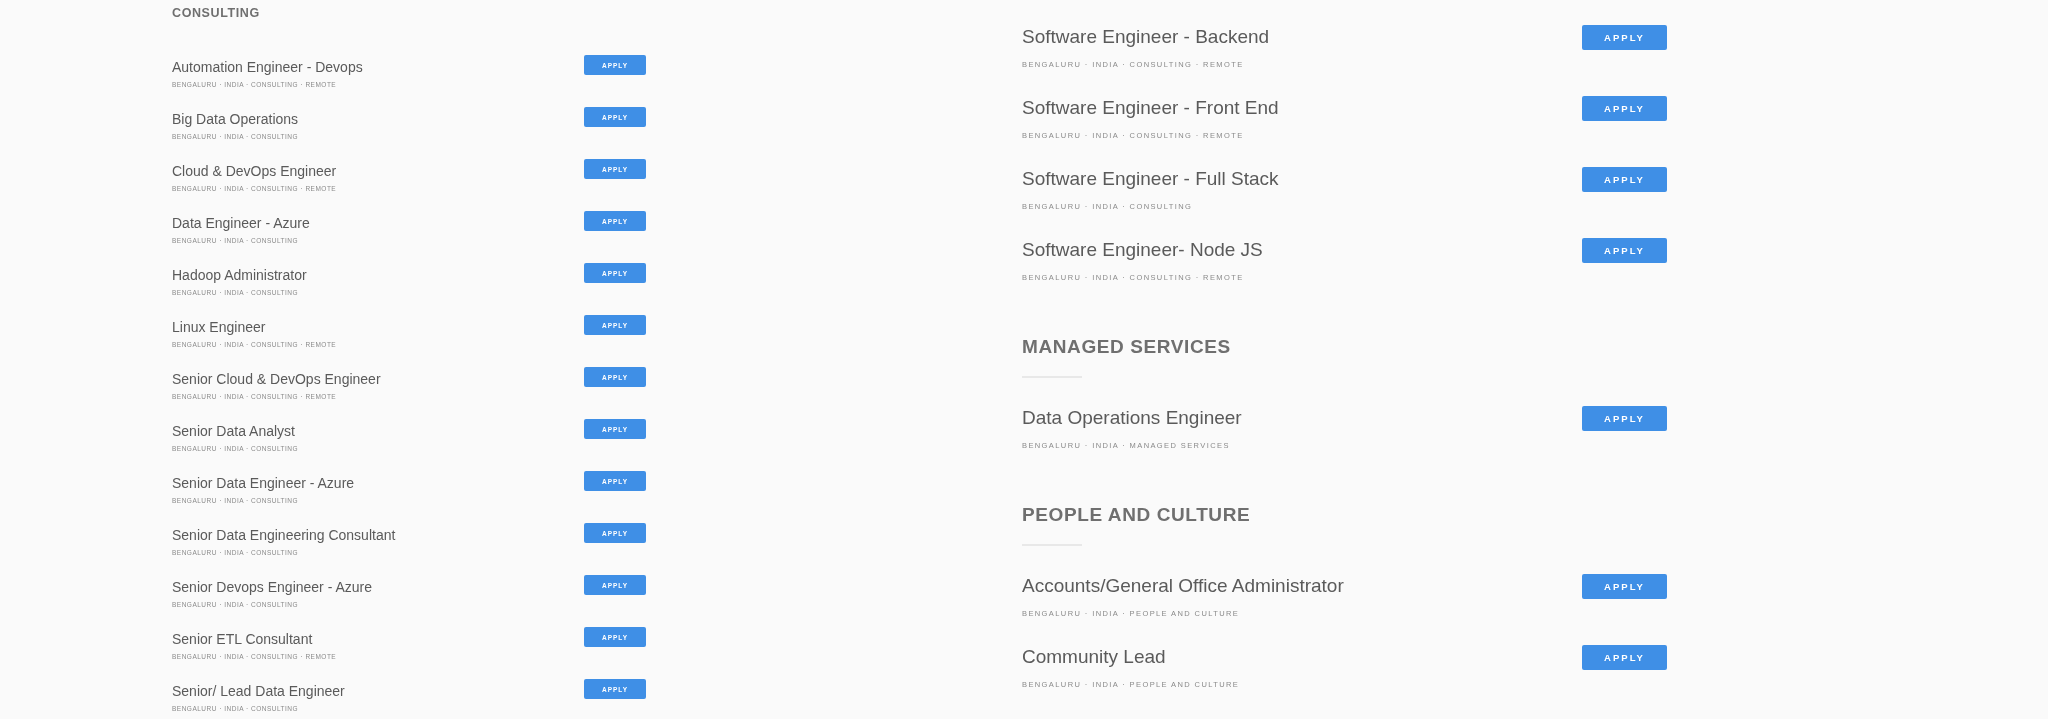 Image resolution: width=2048 pixels, height=719 pixels. I want to click on job-title: Community Lead, so click(1094, 657).